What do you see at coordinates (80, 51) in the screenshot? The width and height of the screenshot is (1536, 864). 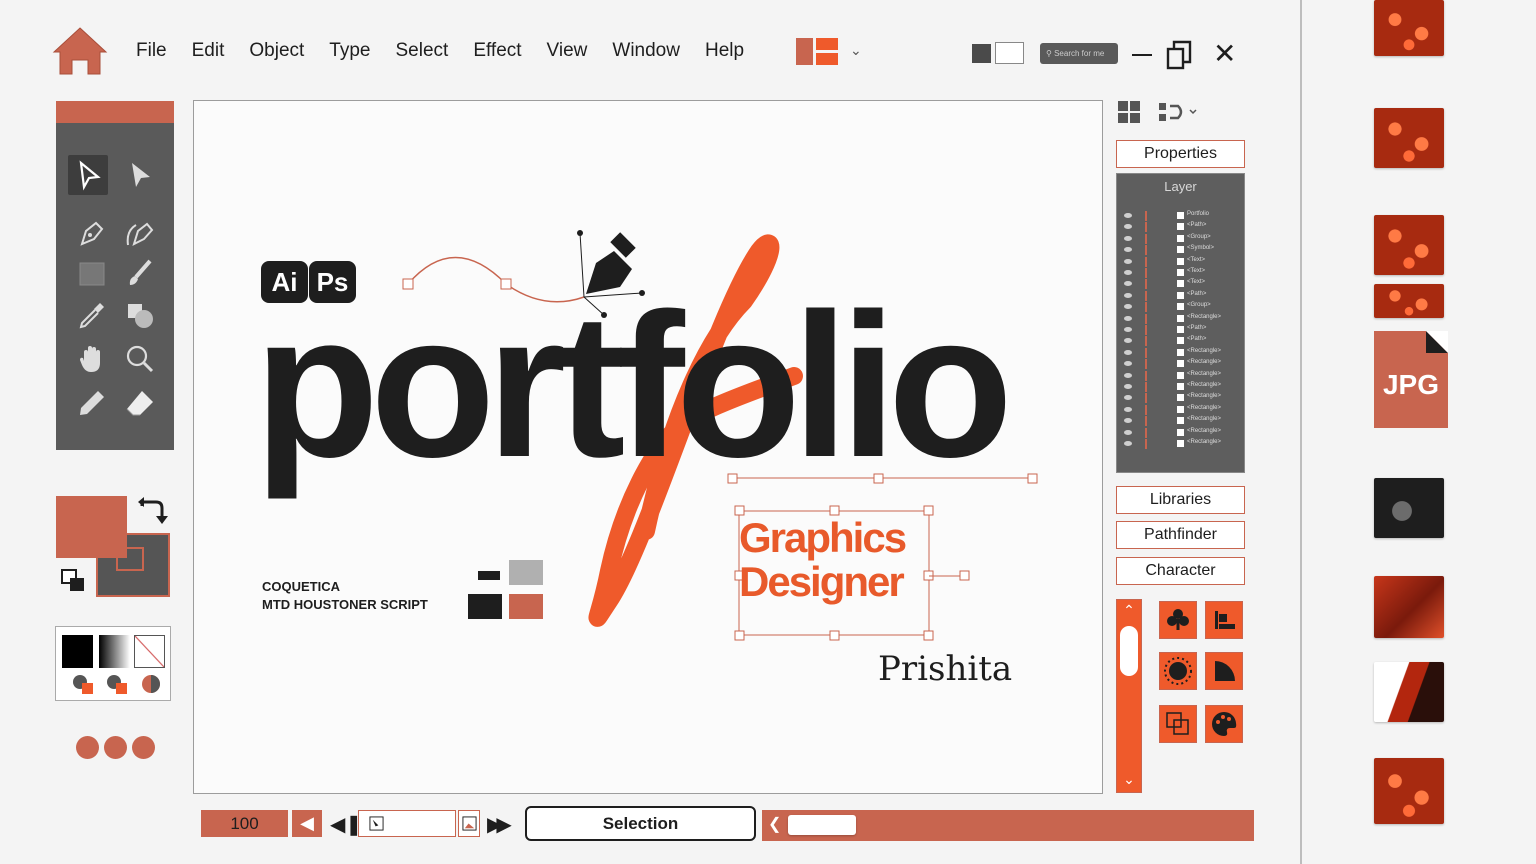 I see `home-icon` at bounding box center [80, 51].